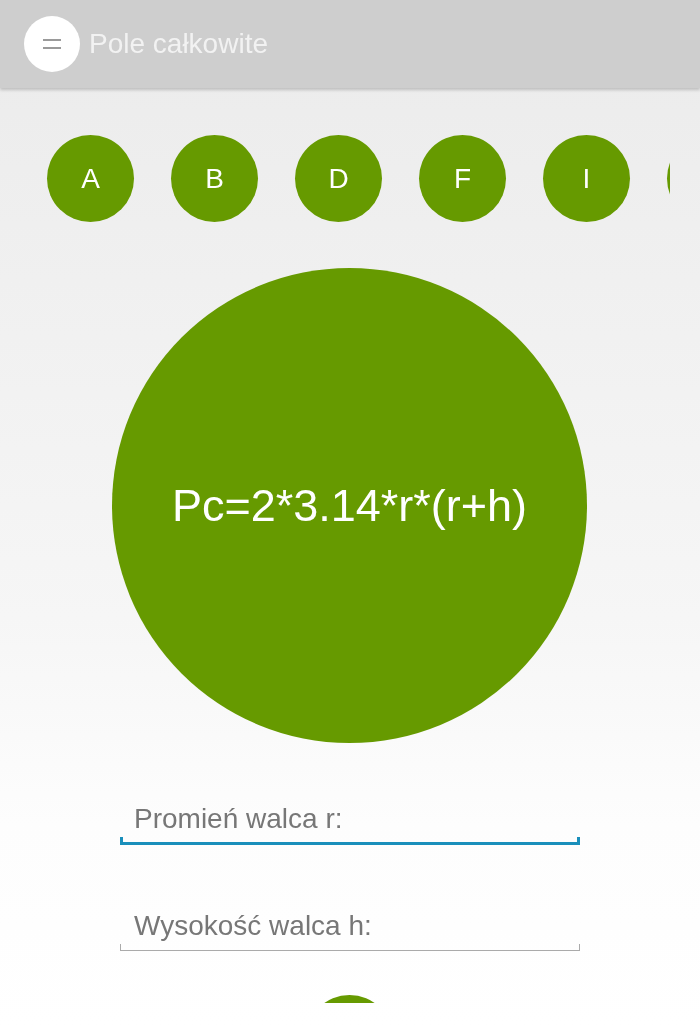 This screenshot has height=1030, width=700. I want to click on letter-button: I, so click(586, 178).